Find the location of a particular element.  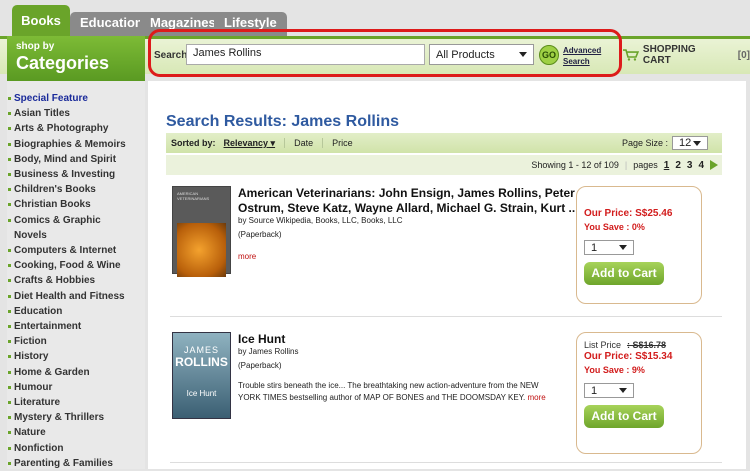

categories-header-title: Categories is located at coordinates (63, 63).